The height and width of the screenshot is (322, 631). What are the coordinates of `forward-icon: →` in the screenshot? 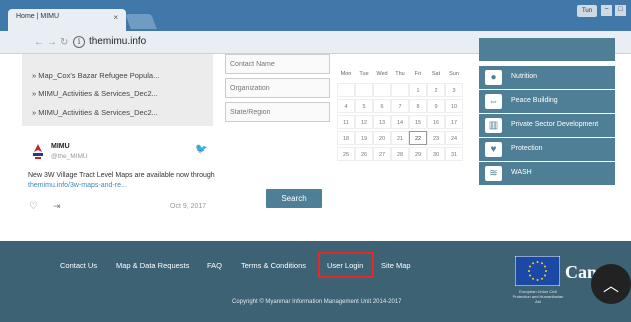 It's located at (52, 42).